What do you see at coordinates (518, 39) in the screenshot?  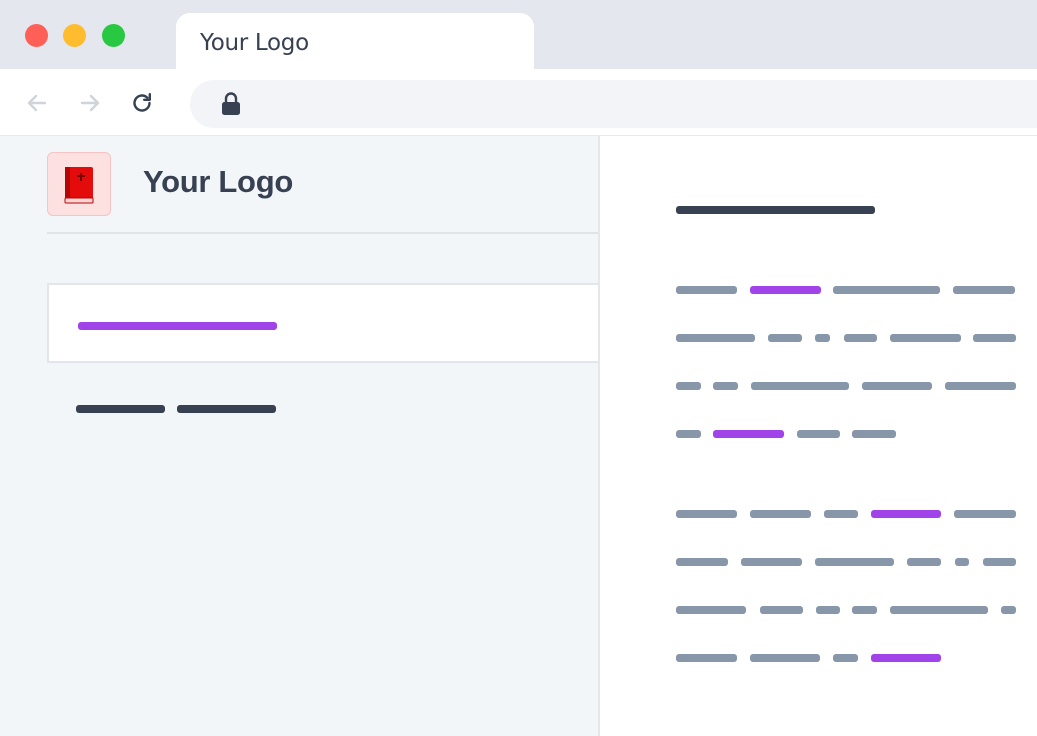 I see `tab-bar: Your Logo` at bounding box center [518, 39].